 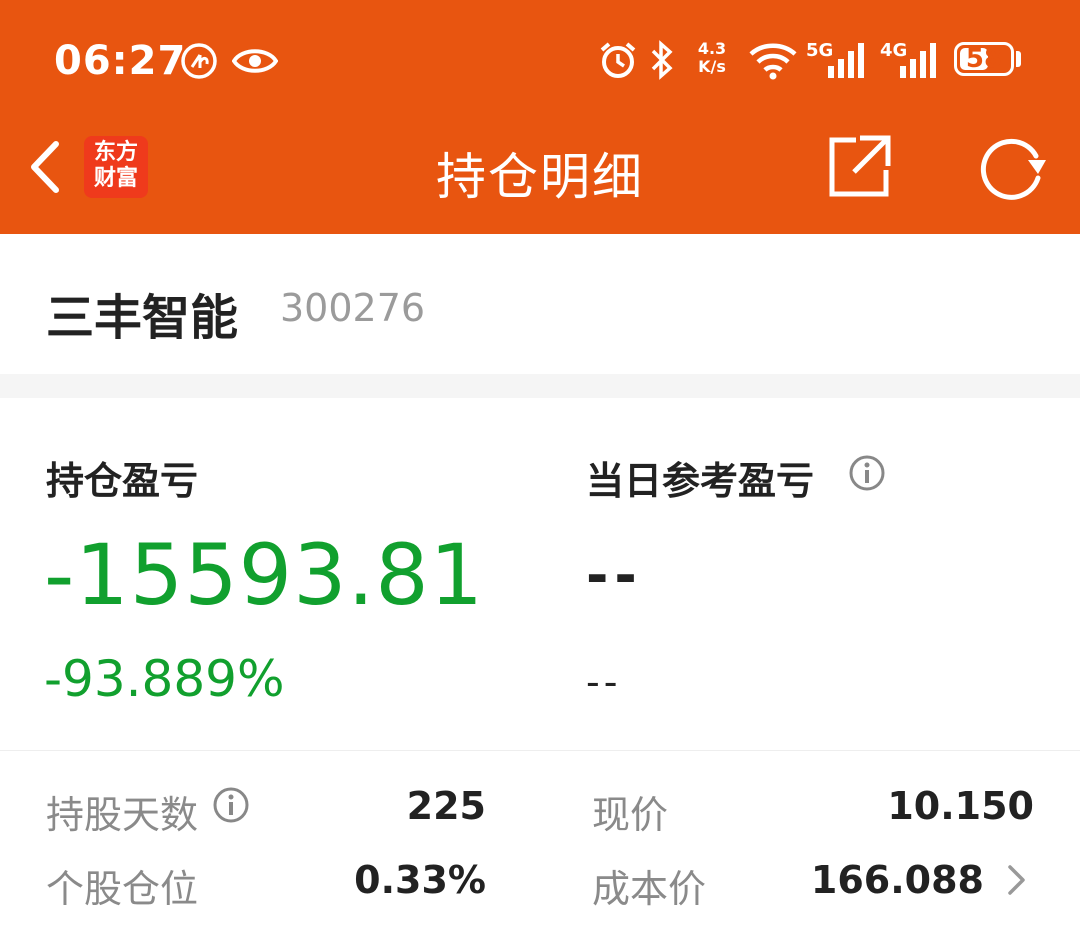 I want to click on section-divider, so click(x=540, y=386).